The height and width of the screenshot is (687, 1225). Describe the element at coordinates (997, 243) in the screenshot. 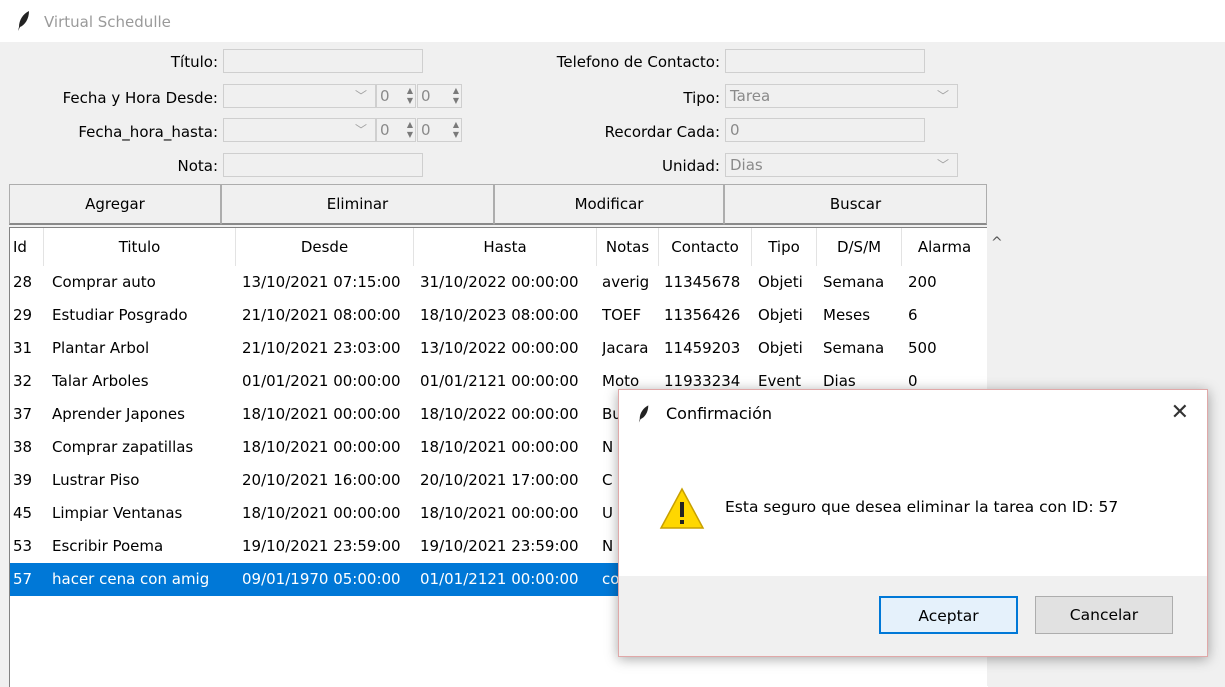

I see `chevron-up-icon: ^` at that location.